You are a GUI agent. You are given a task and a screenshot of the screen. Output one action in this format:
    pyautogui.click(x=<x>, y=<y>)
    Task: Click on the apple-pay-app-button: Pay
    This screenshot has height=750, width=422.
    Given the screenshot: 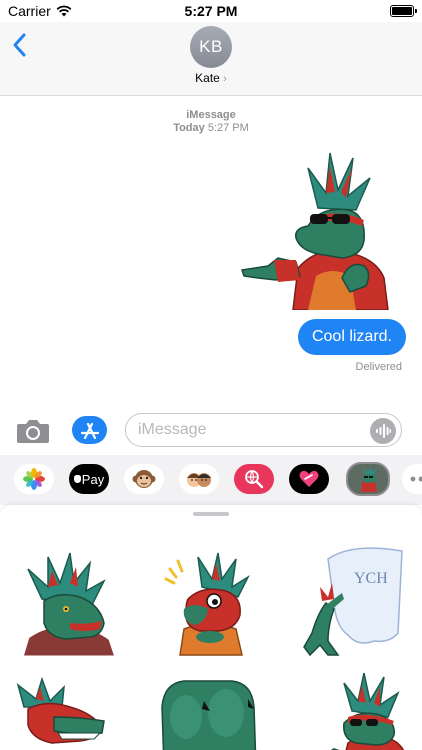 What is the action you would take?
    pyautogui.click(x=89, y=479)
    